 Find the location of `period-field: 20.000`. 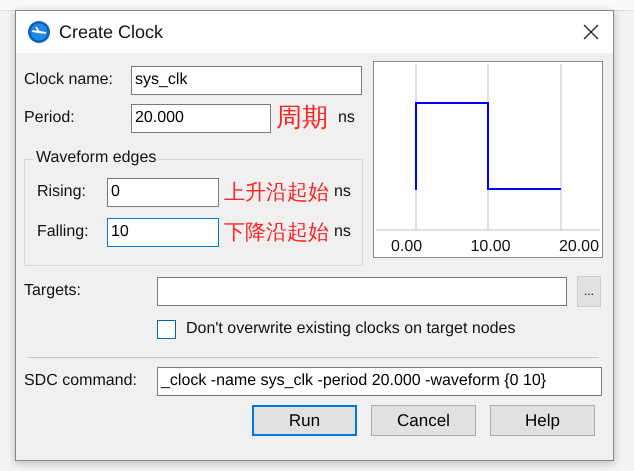

period-field: 20.000 is located at coordinates (201, 118).